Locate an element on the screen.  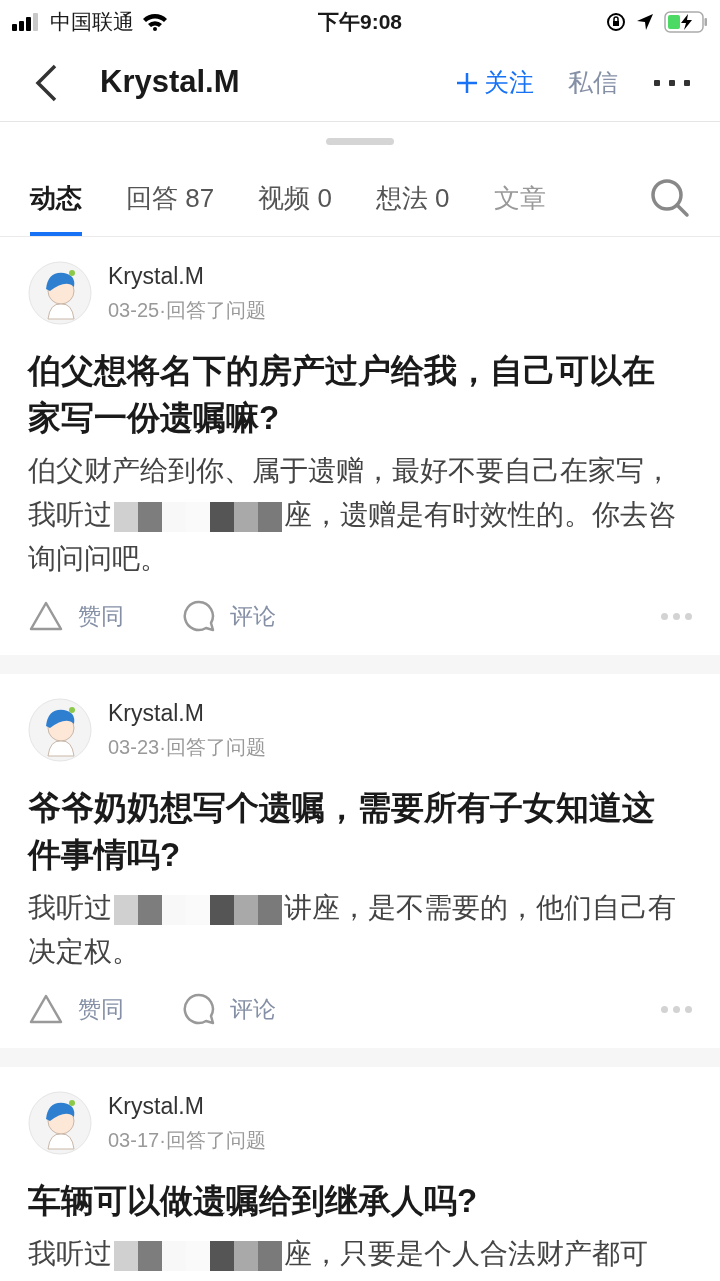
question-title: 车辆可以做遗嘱给到继承人吗? is located at coordinates (348, 1200).